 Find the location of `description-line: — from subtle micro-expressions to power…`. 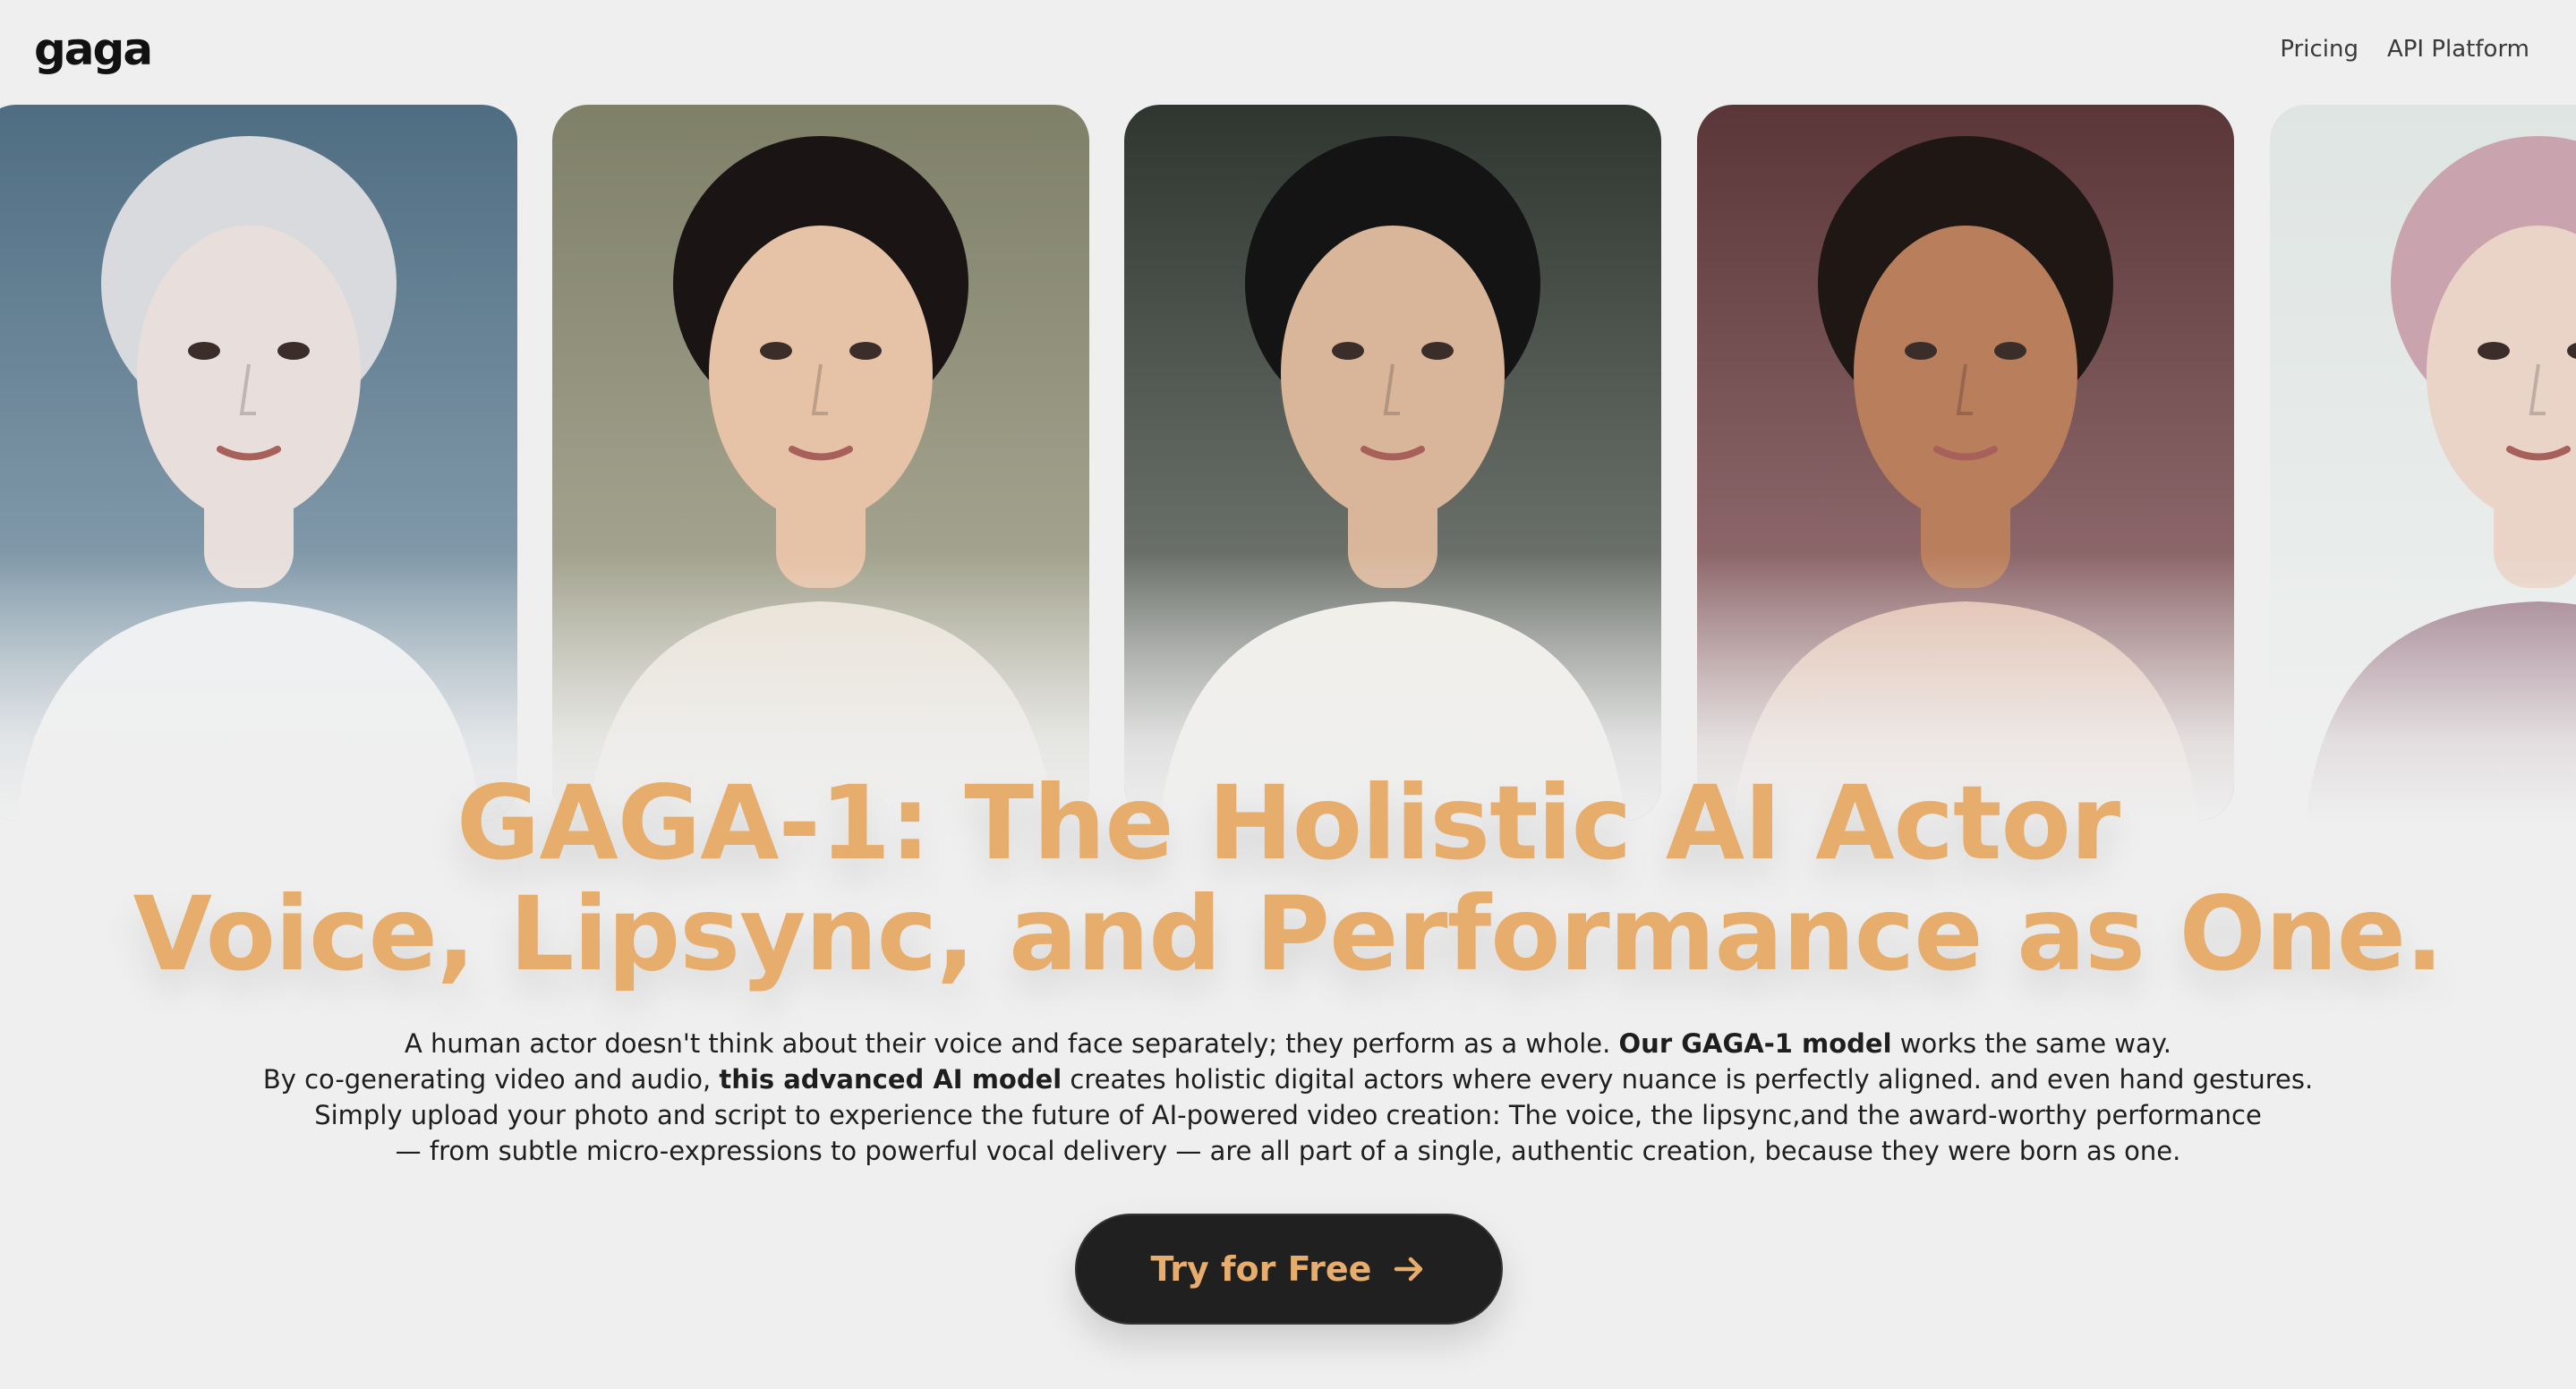

description-line: — from subtle micro-expressions to power… is located at coordinates (1288, 1151).